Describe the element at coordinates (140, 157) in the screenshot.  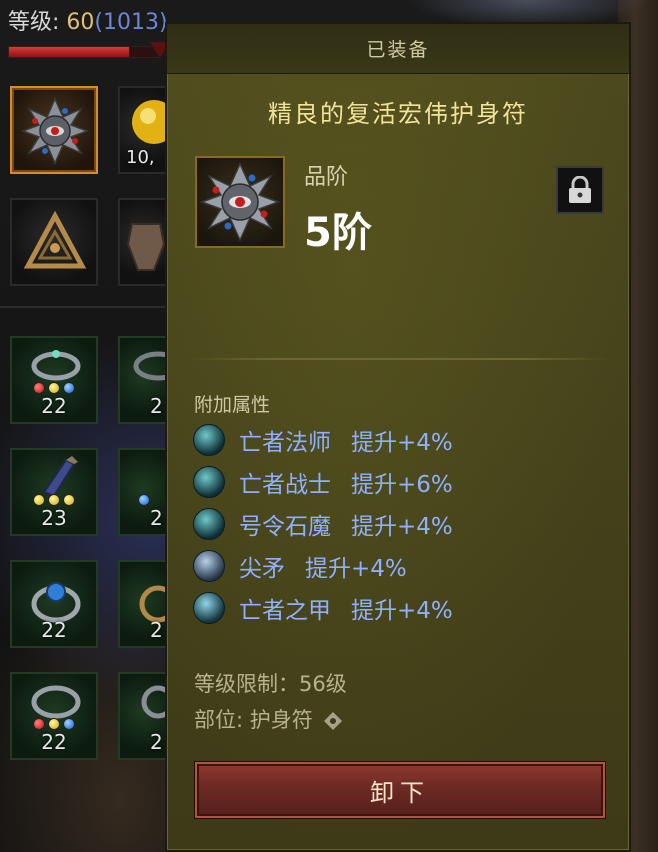
I see `slot-count: 10,` at that location.